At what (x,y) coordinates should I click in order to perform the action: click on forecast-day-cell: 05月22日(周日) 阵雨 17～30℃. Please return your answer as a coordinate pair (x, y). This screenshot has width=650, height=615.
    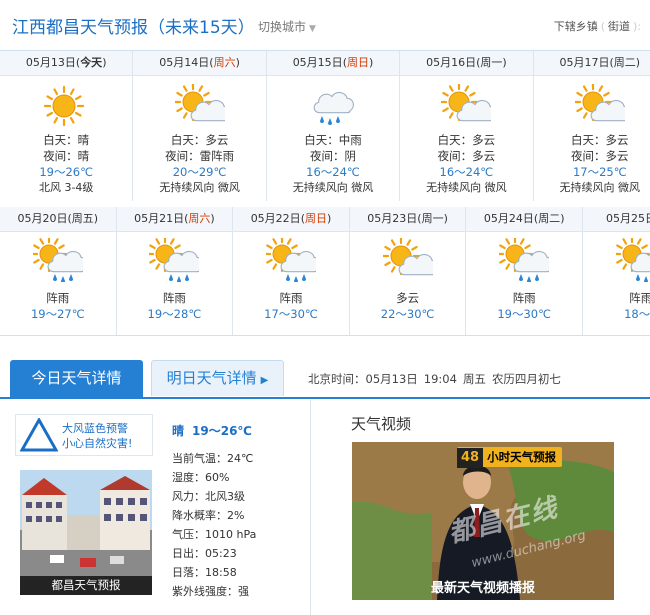
    Looking at the image, I should click on (291, 271).